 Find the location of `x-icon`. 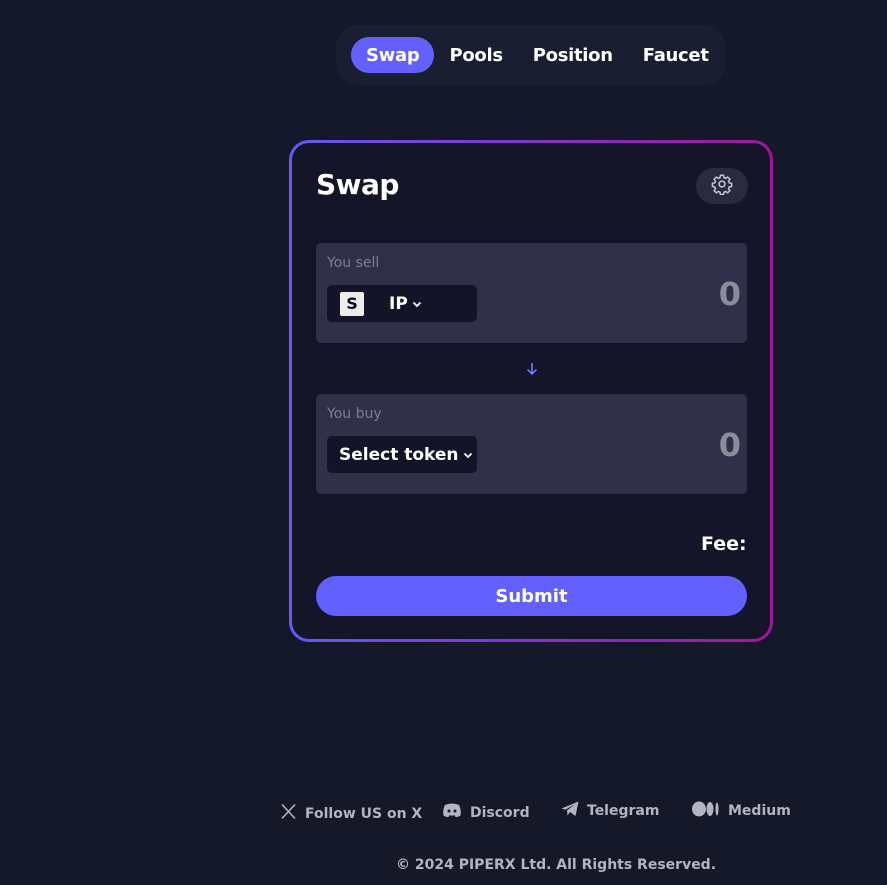

x-icon is located at coordinates (288, 813).